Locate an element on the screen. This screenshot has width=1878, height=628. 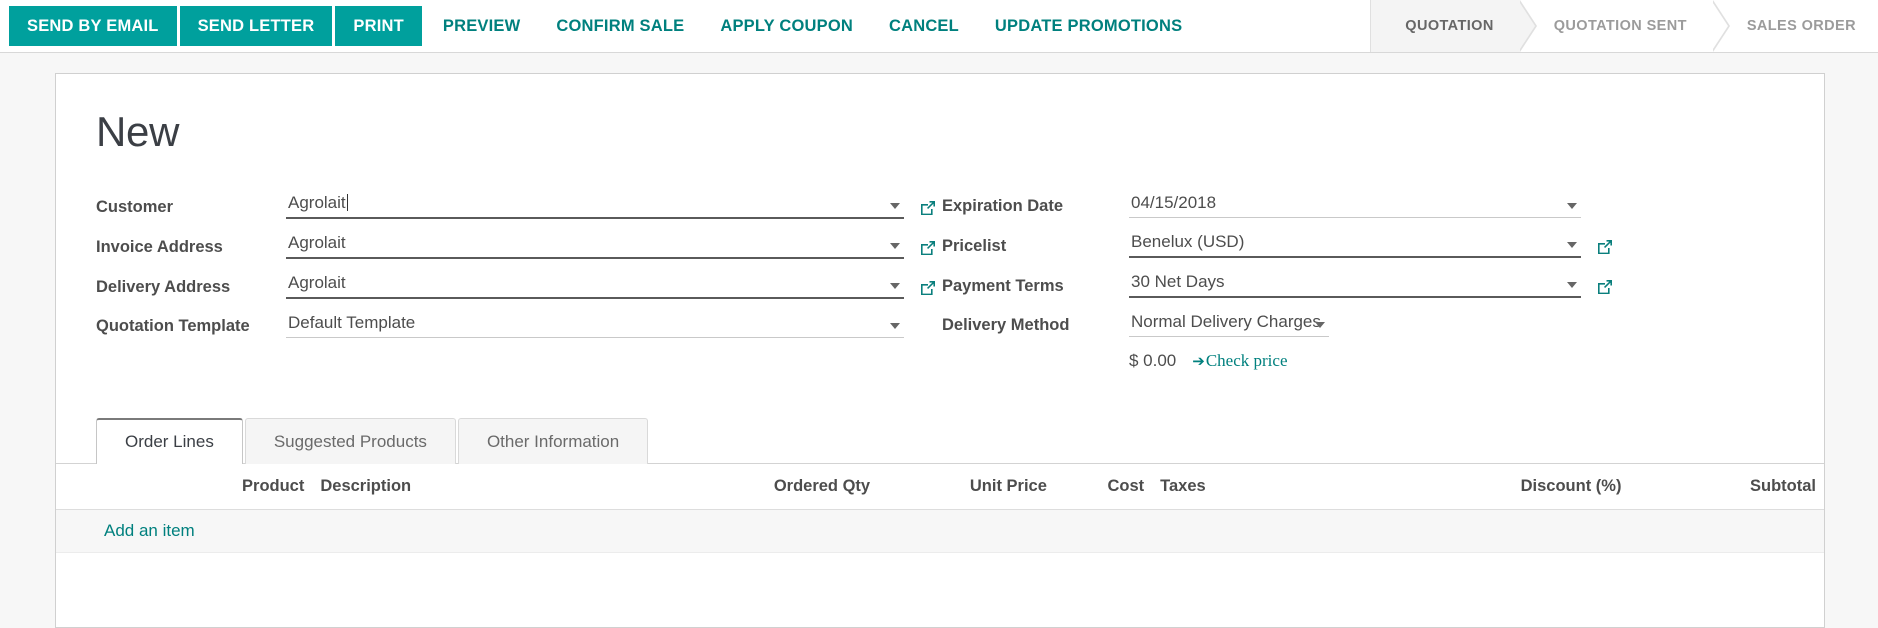
quotation-template-input: Default Template is located at coordinates (595, 325).